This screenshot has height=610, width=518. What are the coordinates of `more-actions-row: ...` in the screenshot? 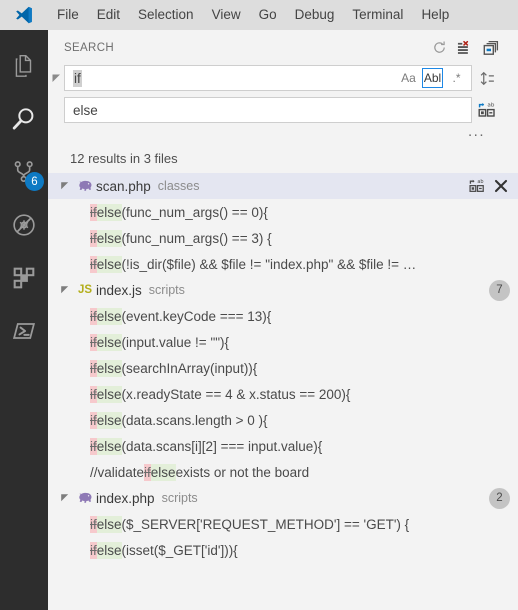 It's located at (283, 134).